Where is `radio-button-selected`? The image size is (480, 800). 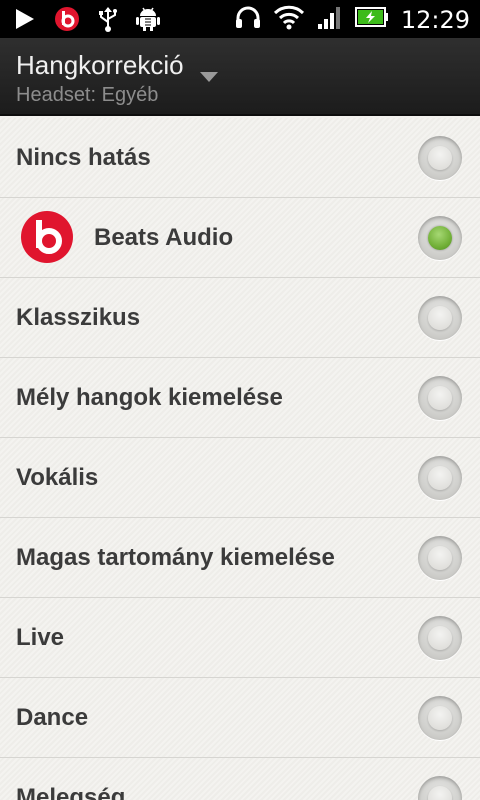 radio-button-selected is located at coordinates (440, 238).